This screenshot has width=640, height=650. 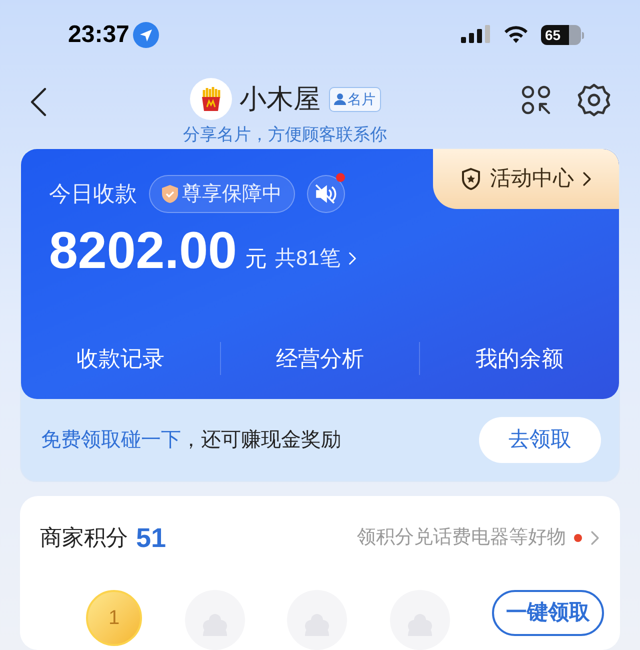 I want to click on business-card-badge: 名片, so click(x=354, y=99).